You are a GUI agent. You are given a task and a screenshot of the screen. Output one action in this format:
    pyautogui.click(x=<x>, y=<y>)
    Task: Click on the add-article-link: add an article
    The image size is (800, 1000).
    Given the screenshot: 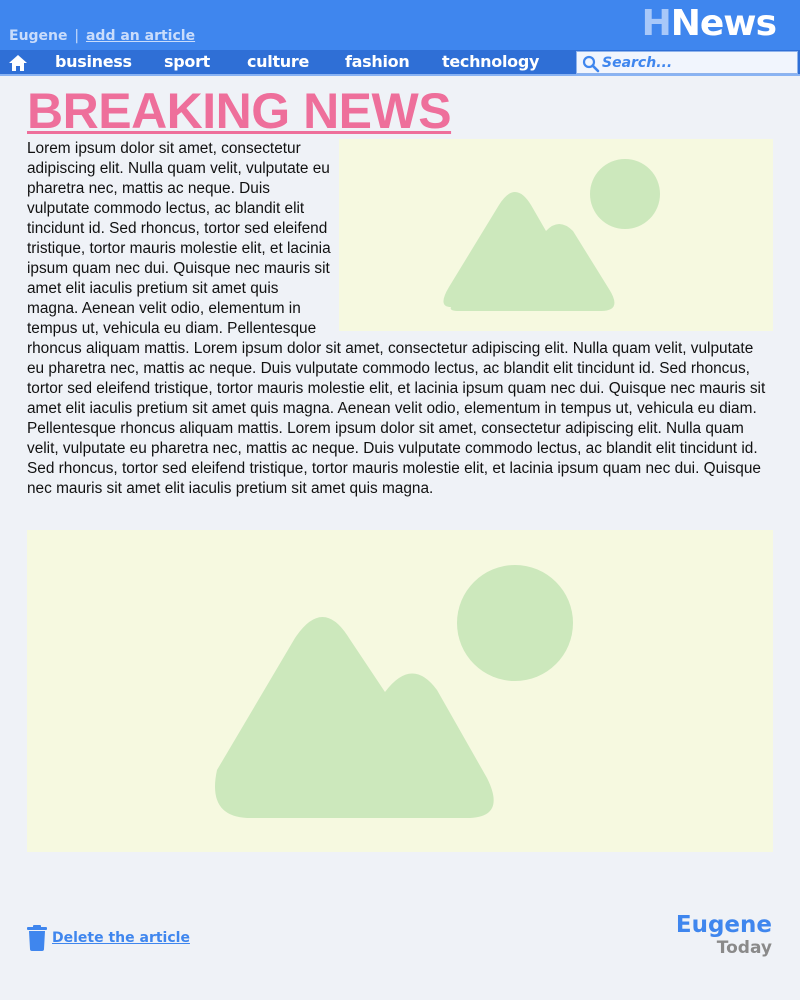 What is the action you would take?
    pyautogui.click(x=140, y=36)
    